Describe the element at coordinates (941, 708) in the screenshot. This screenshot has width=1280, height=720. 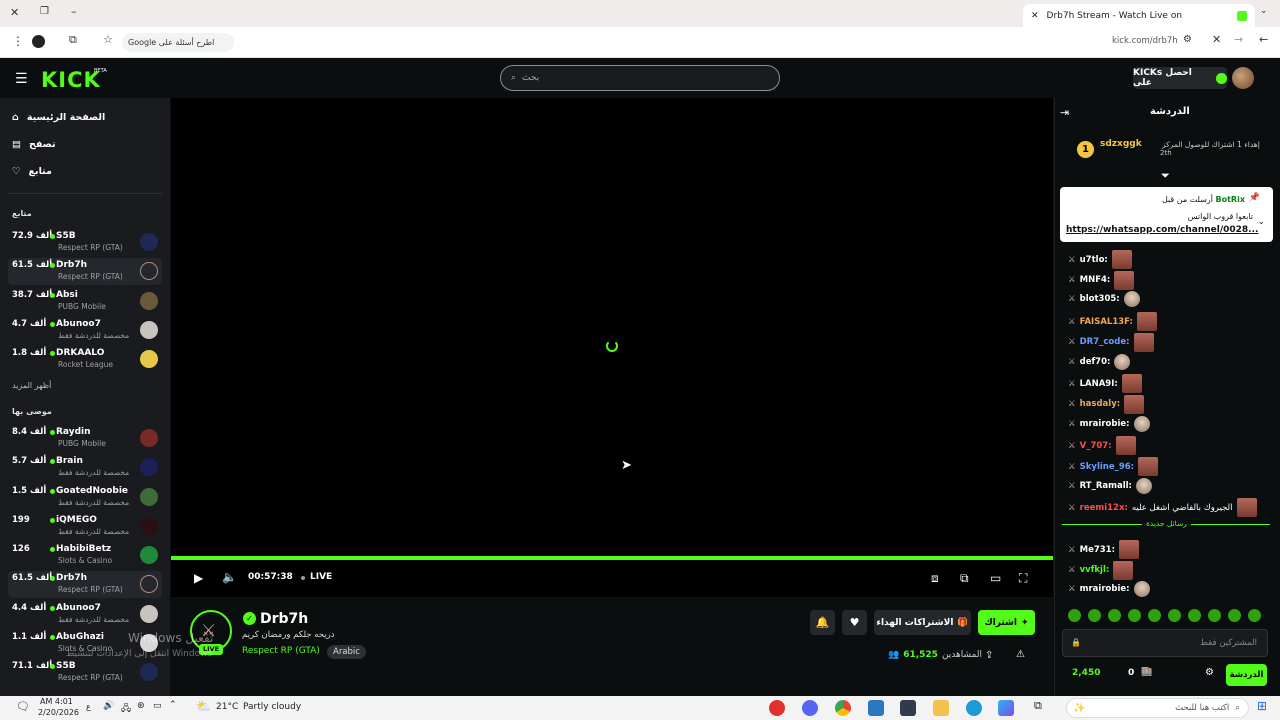
I see `file-explorer-icon` at that location.